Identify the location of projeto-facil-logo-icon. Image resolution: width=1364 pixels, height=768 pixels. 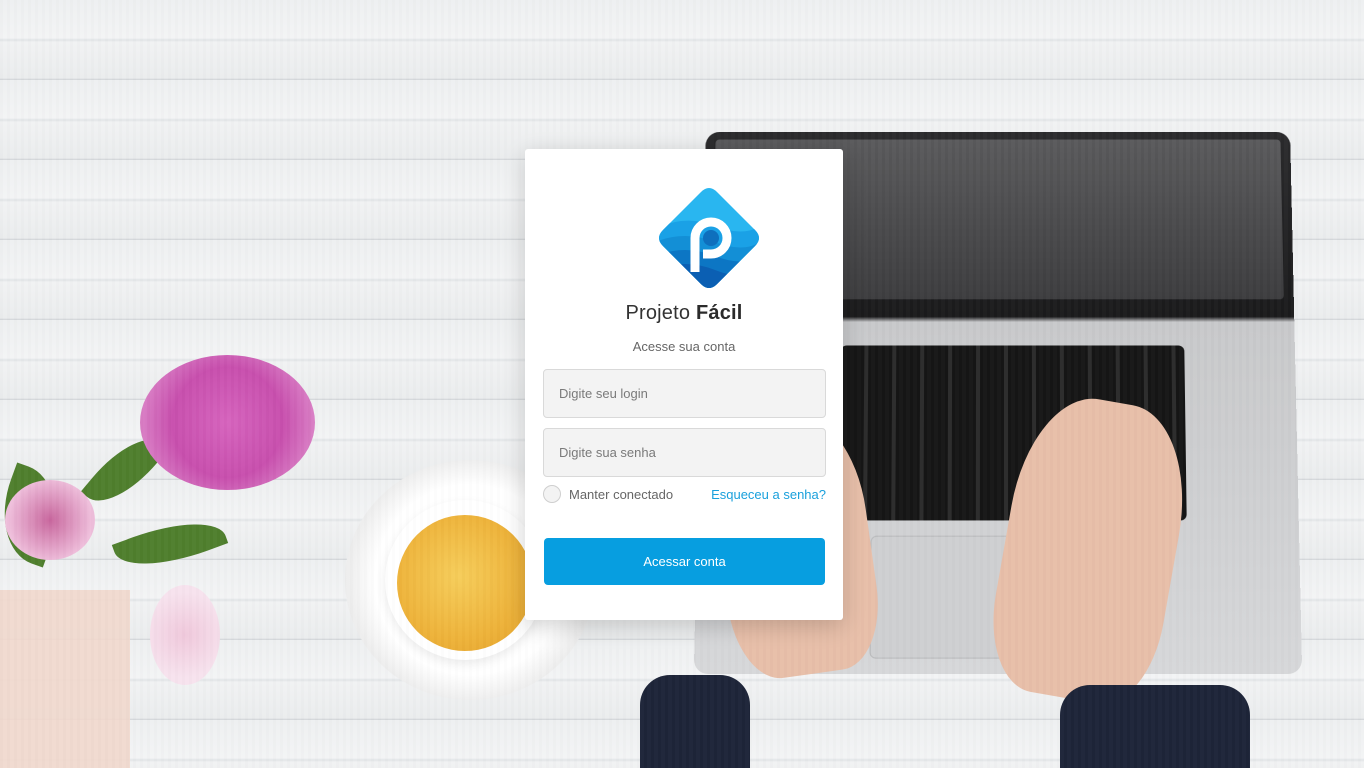
(709, 238).